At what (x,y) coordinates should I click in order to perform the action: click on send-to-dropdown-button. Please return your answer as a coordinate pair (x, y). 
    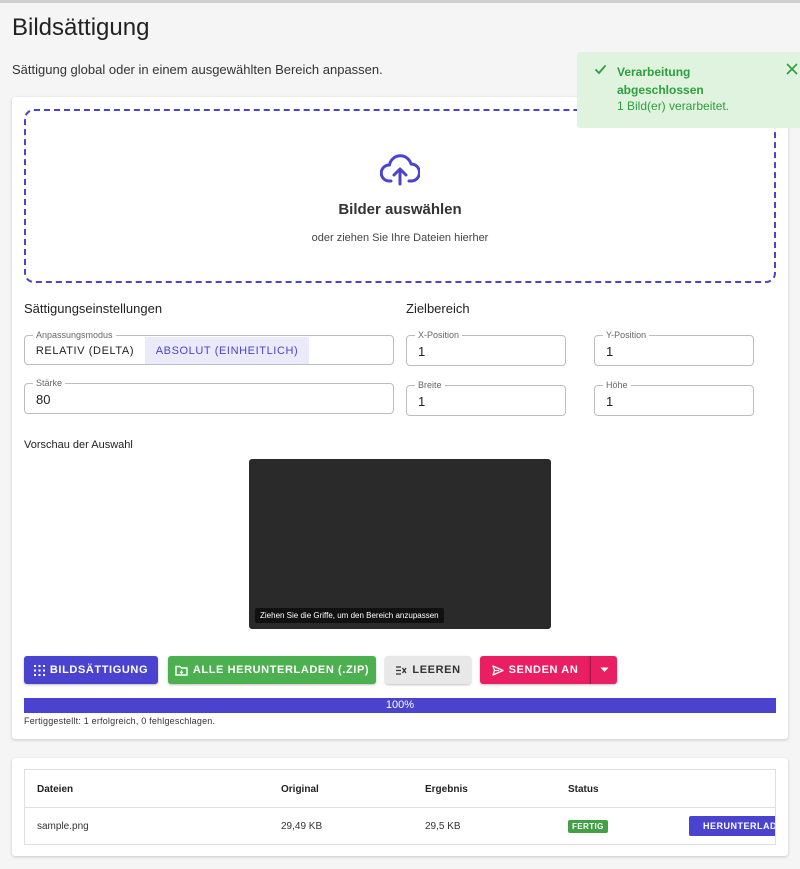
    Looking at the image, I should click on (603, 670).